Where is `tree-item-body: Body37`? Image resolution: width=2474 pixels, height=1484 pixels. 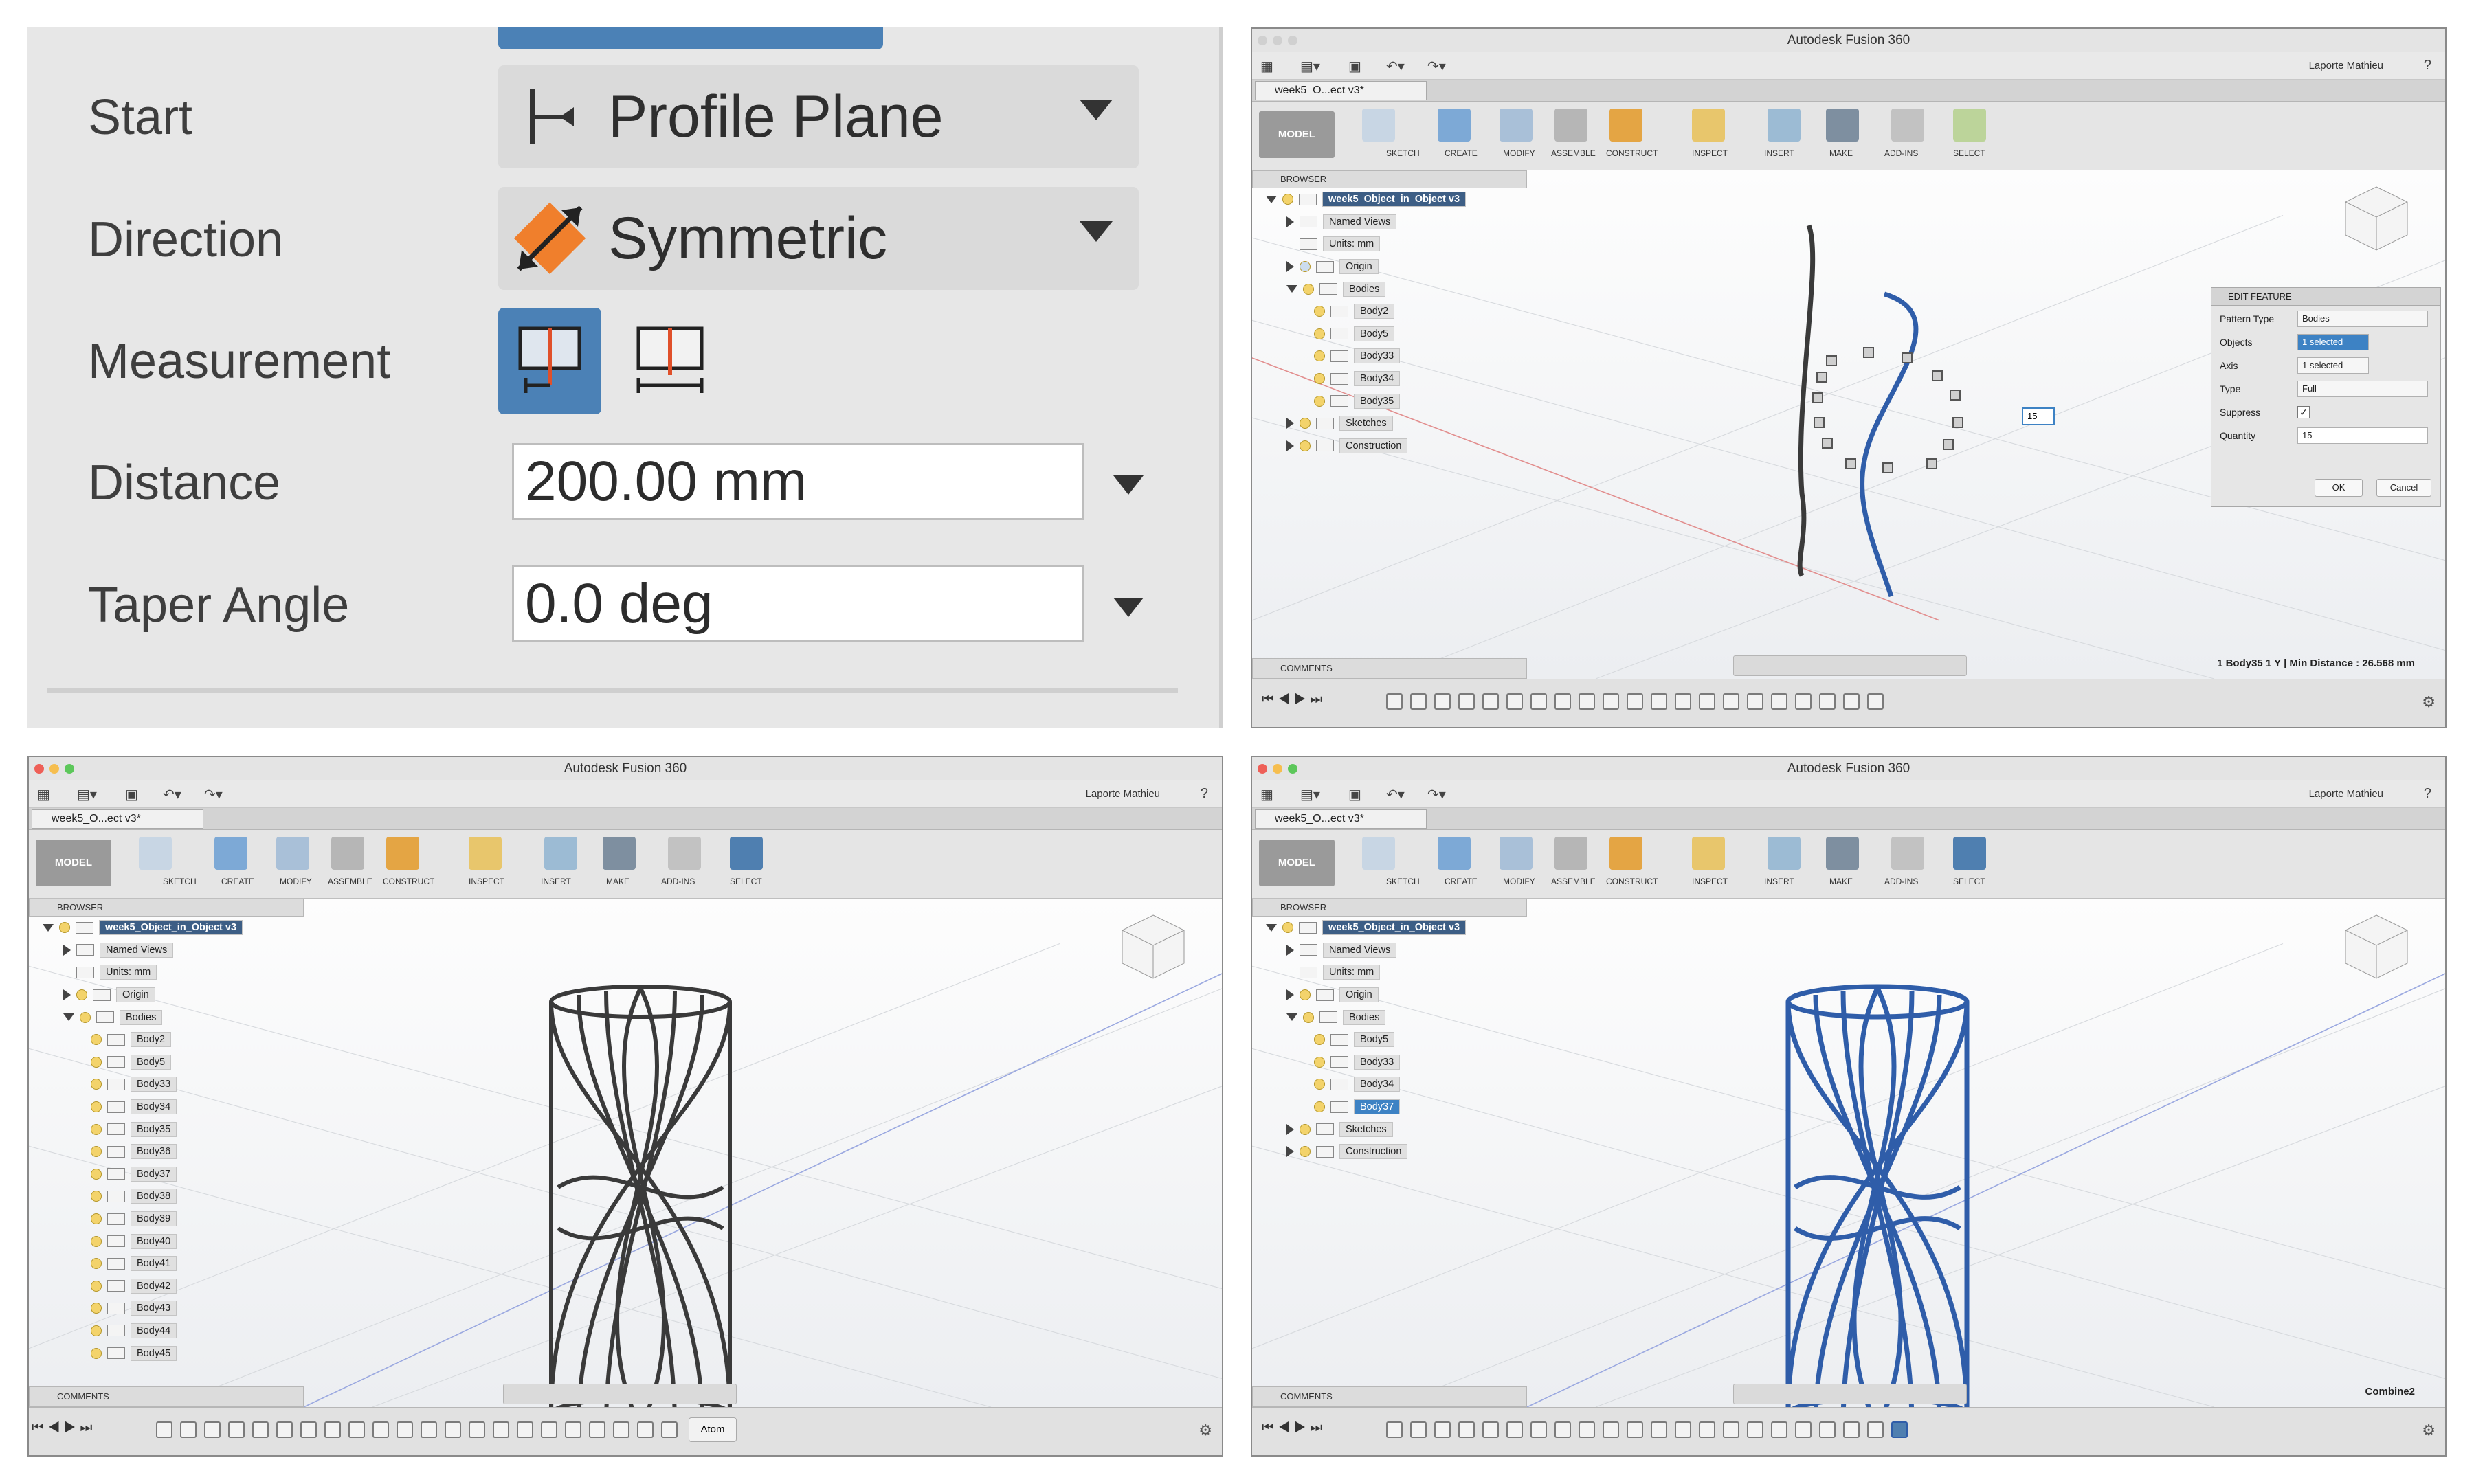 tree-item-body: Body37 is located at coordinates (173, 1174).